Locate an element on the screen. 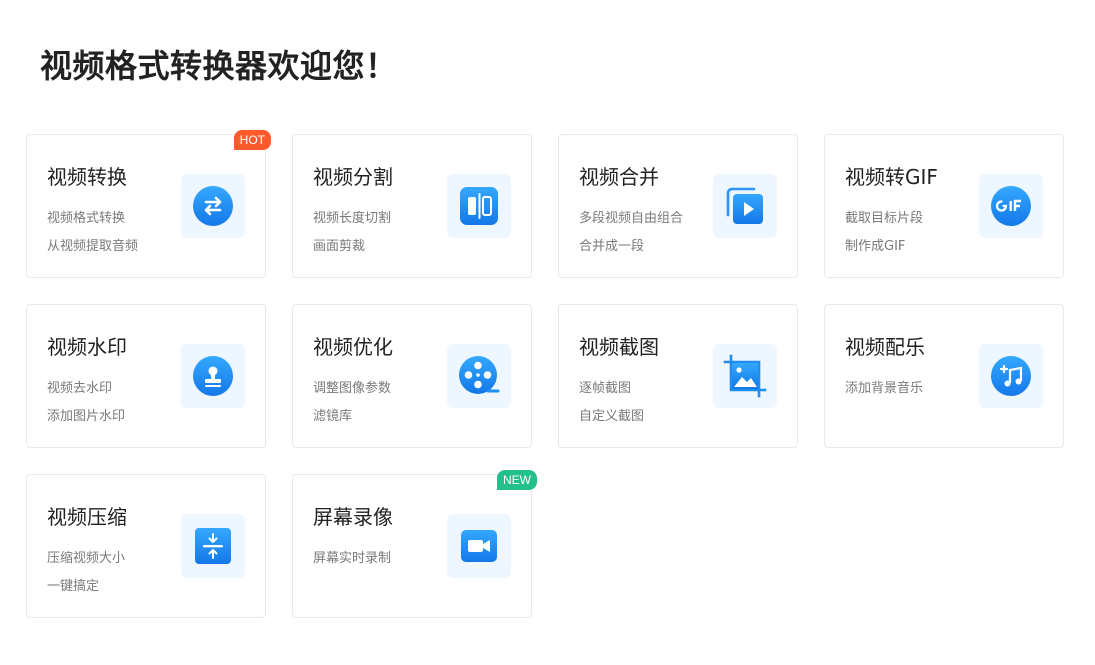  compress-icon is located at coordinates (213, 546).